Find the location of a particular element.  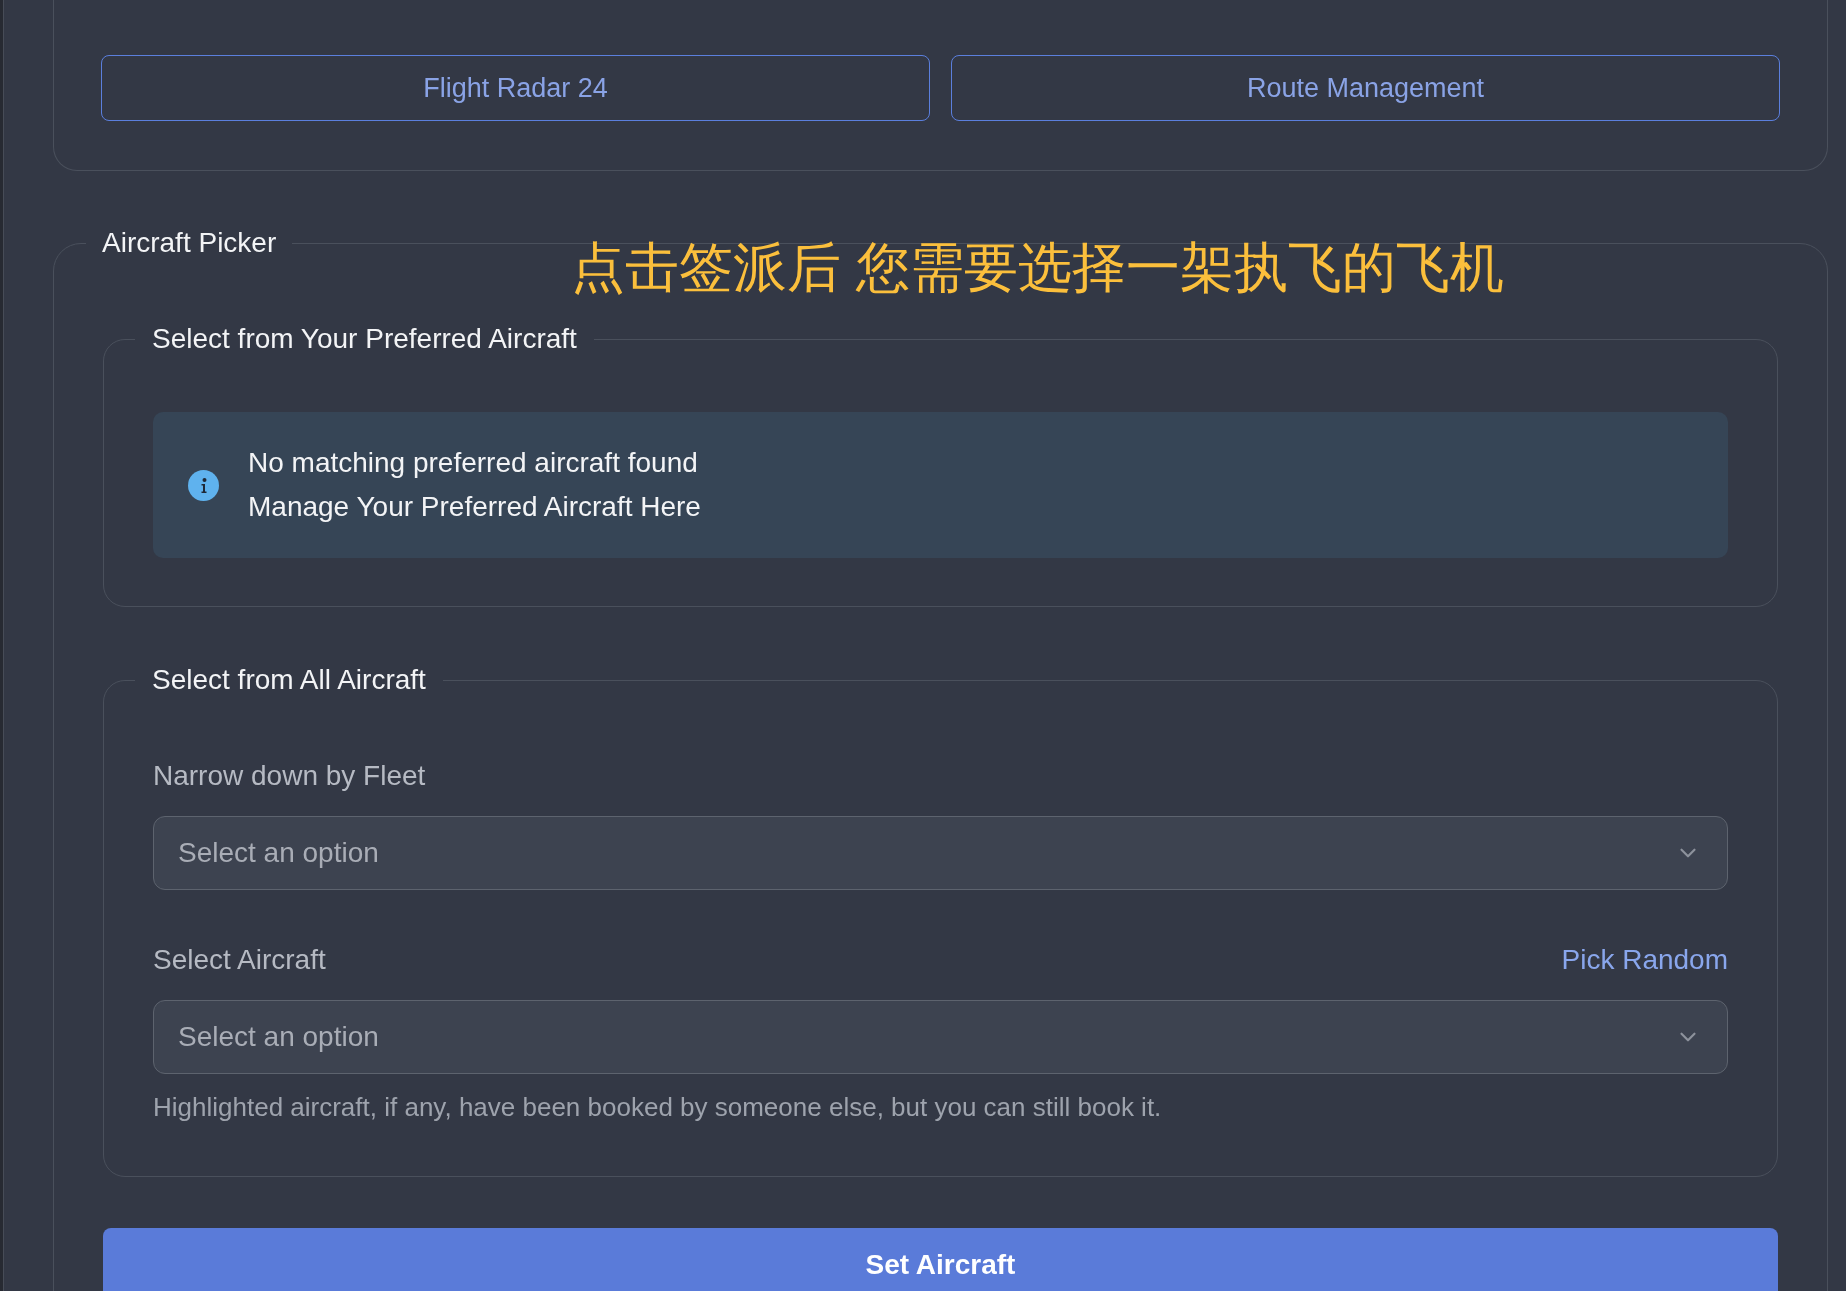

info-icon is located at coordinates (203, 485).